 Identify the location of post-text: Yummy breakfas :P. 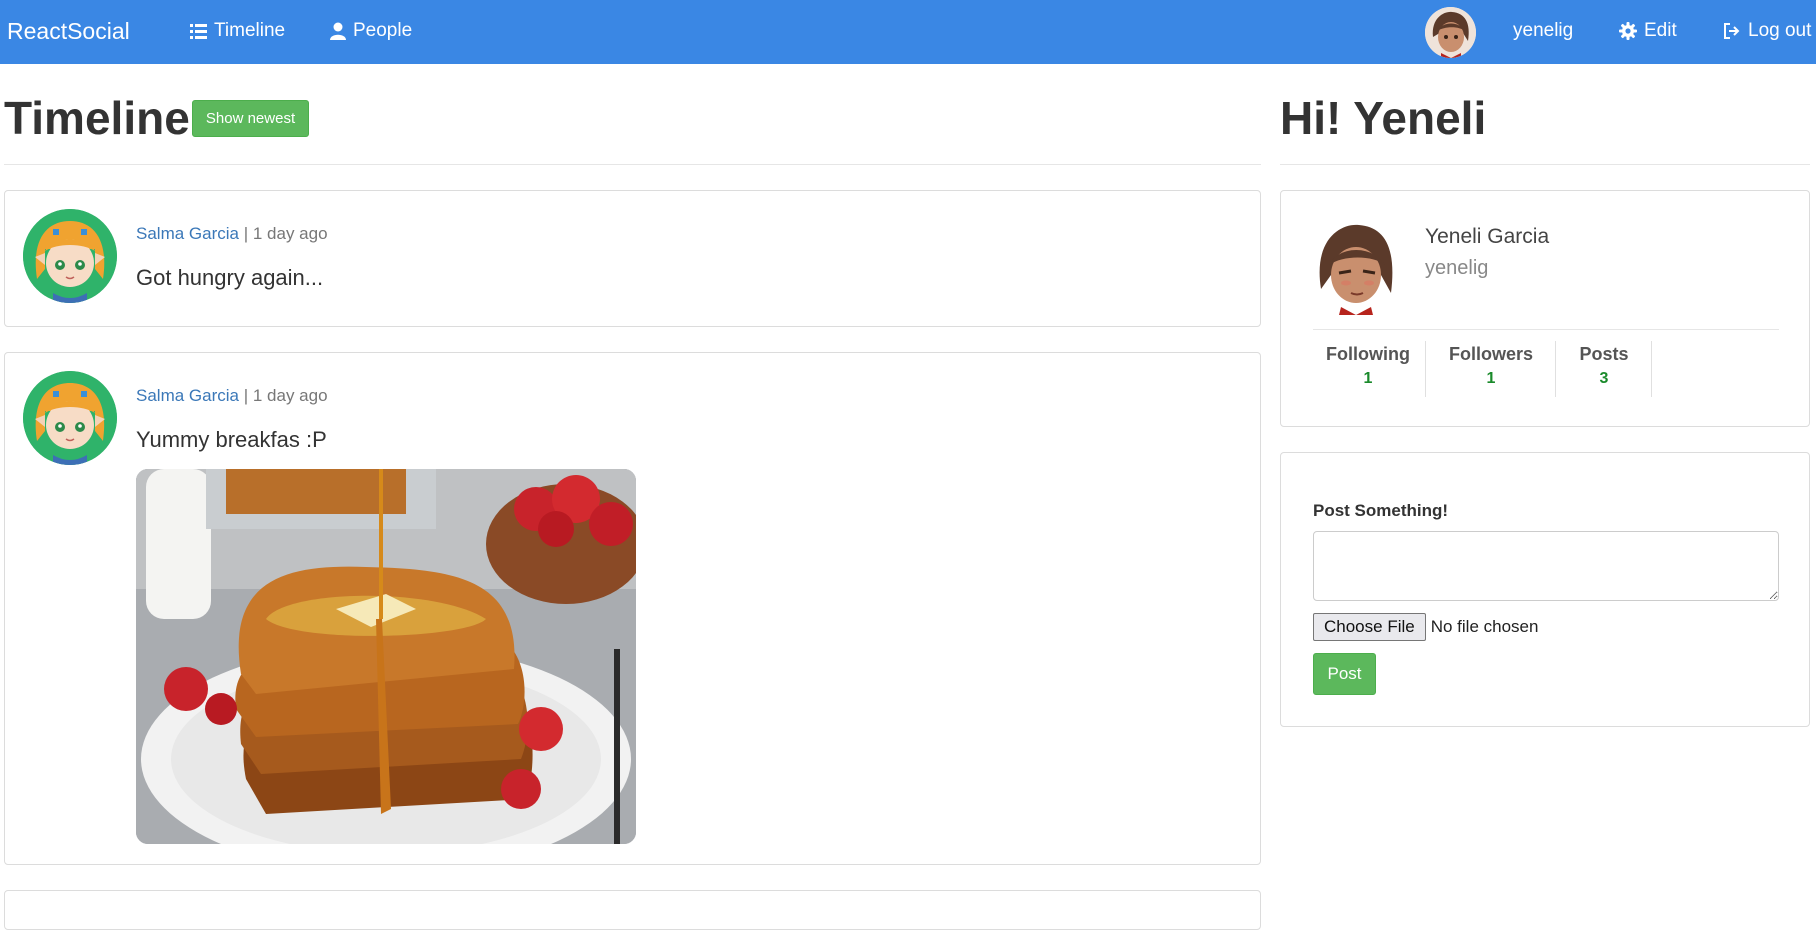
(231, 439).